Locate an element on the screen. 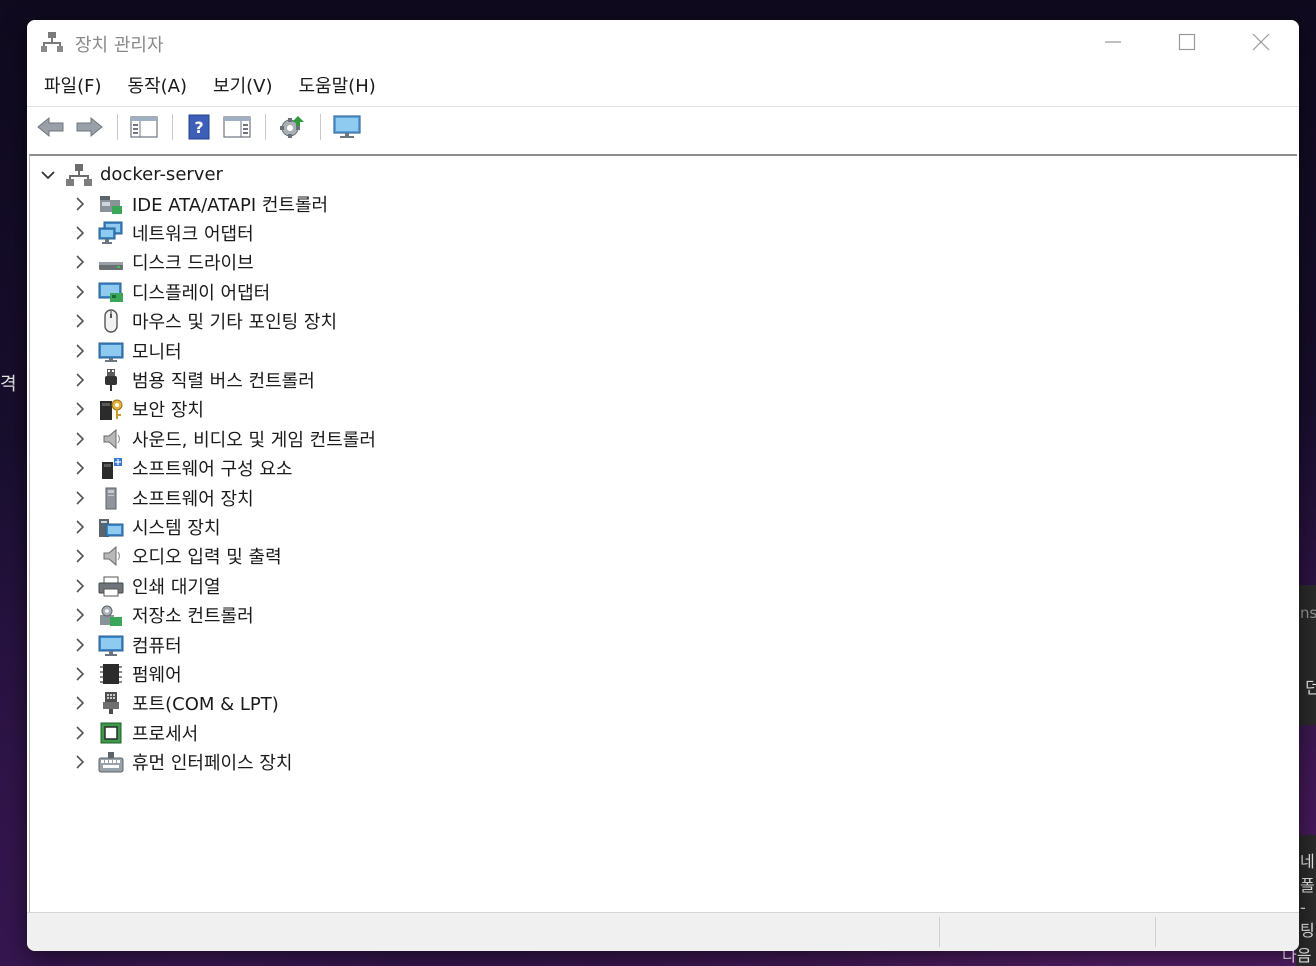 The width and height of the screenshot is (1316, 966). ide-controller-icon is located at coordinates (111, 204).